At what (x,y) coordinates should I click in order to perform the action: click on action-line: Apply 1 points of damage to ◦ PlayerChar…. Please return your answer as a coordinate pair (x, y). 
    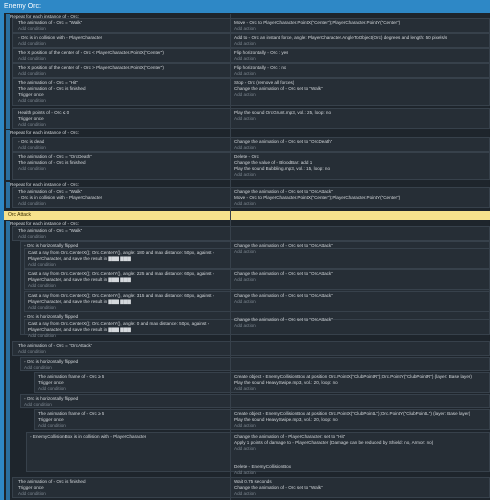
    Looking at the image, I should click on (333, 443).